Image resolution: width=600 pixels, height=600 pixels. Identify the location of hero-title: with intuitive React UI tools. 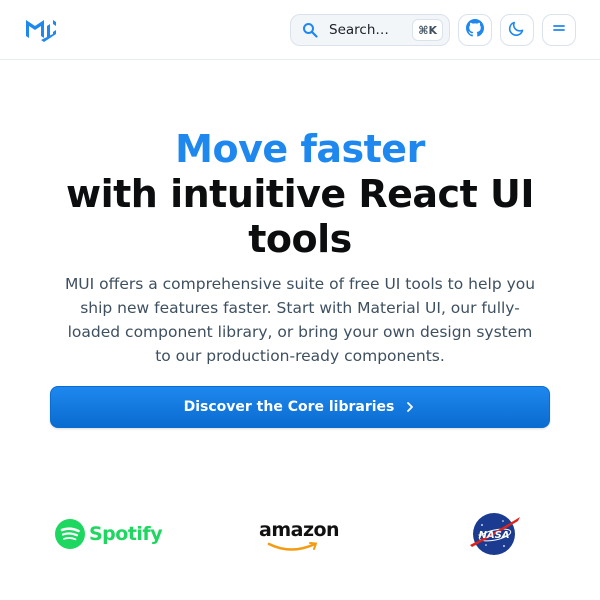
(300, 216).